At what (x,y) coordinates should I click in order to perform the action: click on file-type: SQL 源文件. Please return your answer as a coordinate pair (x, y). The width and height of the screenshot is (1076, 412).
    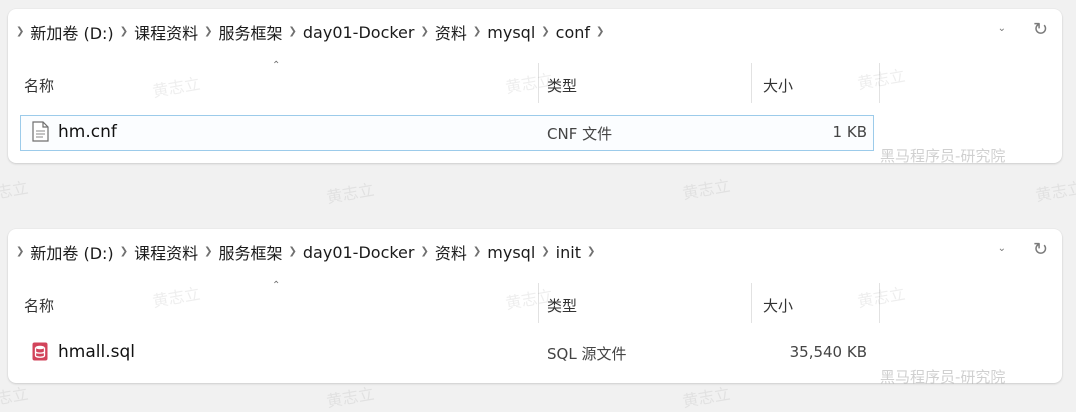
    Looking at the image, I should click on (587, 354).